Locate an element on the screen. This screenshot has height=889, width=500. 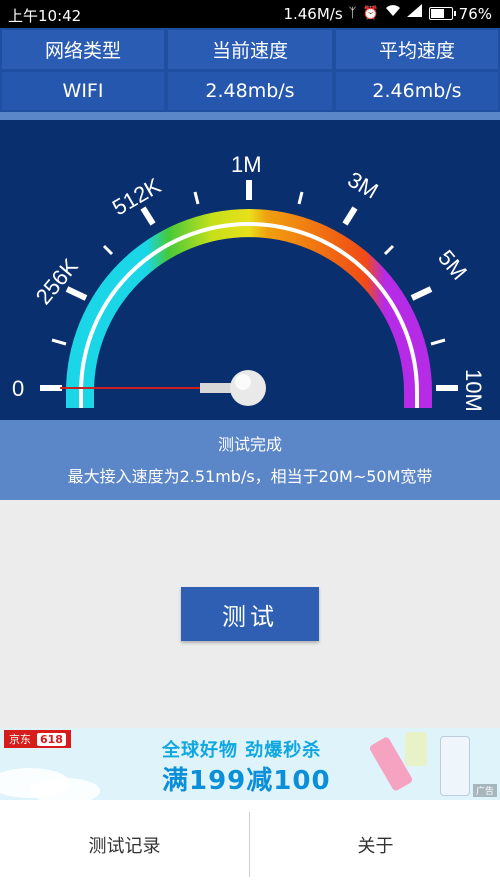
status-right: 1.46M/s ᛉ ⏰ 76% is located at coordinates (387, 13).